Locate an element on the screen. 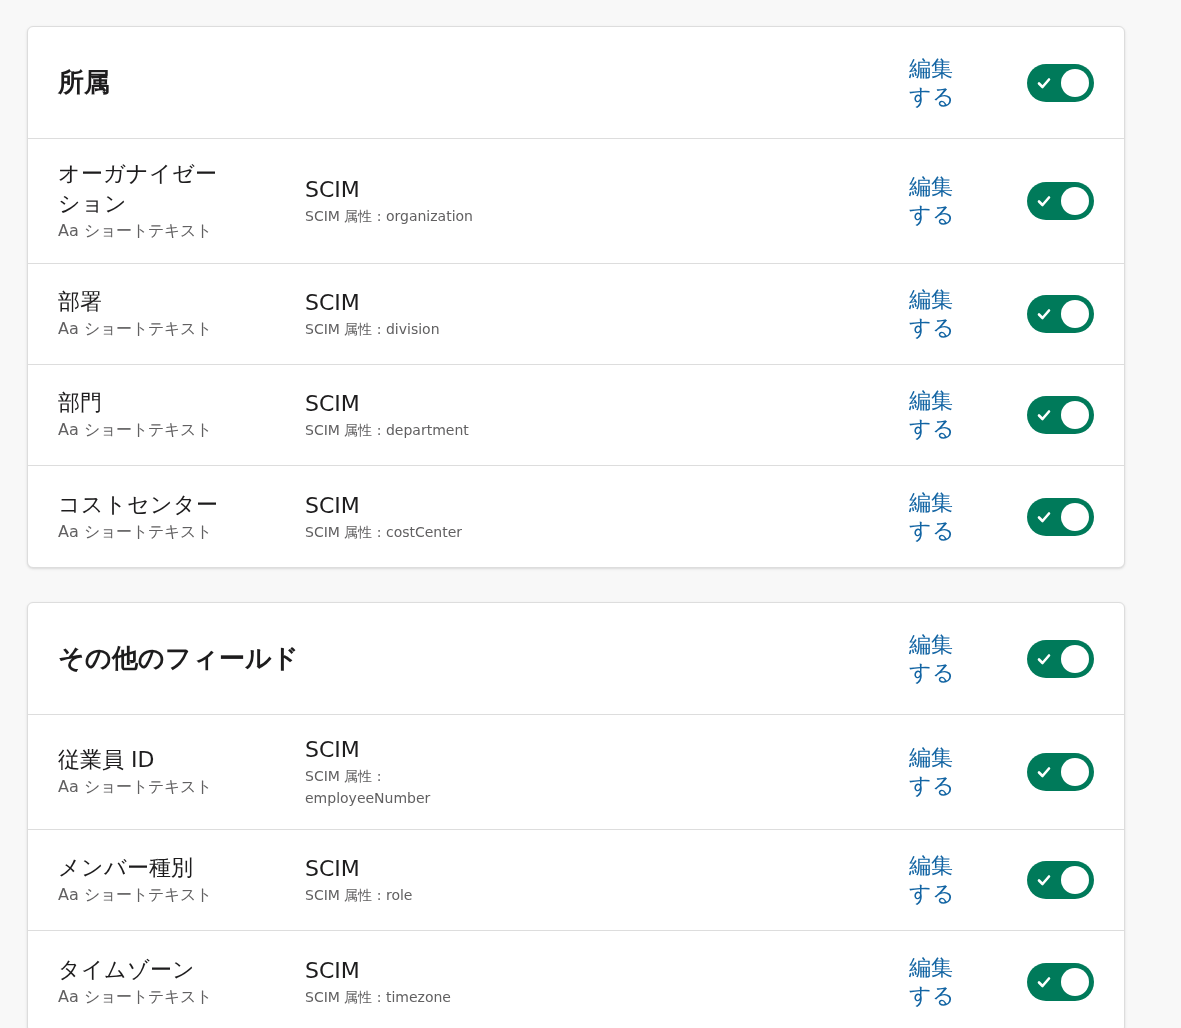 Image resolution: width=1181 pixels, height=1028 pixels. field-name: タイムゾーン is located at coordinates (127, 969).